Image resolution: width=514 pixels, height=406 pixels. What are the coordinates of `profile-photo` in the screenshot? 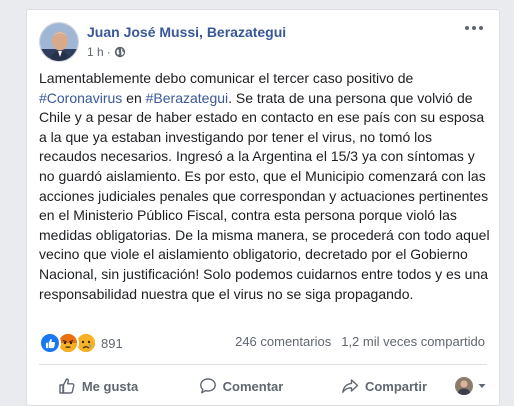 It's located at (59, 42).